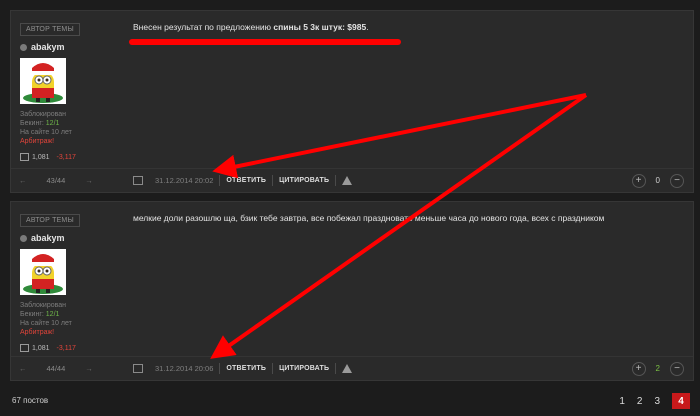  I want to click on page-link: 3, so click(657, 401).